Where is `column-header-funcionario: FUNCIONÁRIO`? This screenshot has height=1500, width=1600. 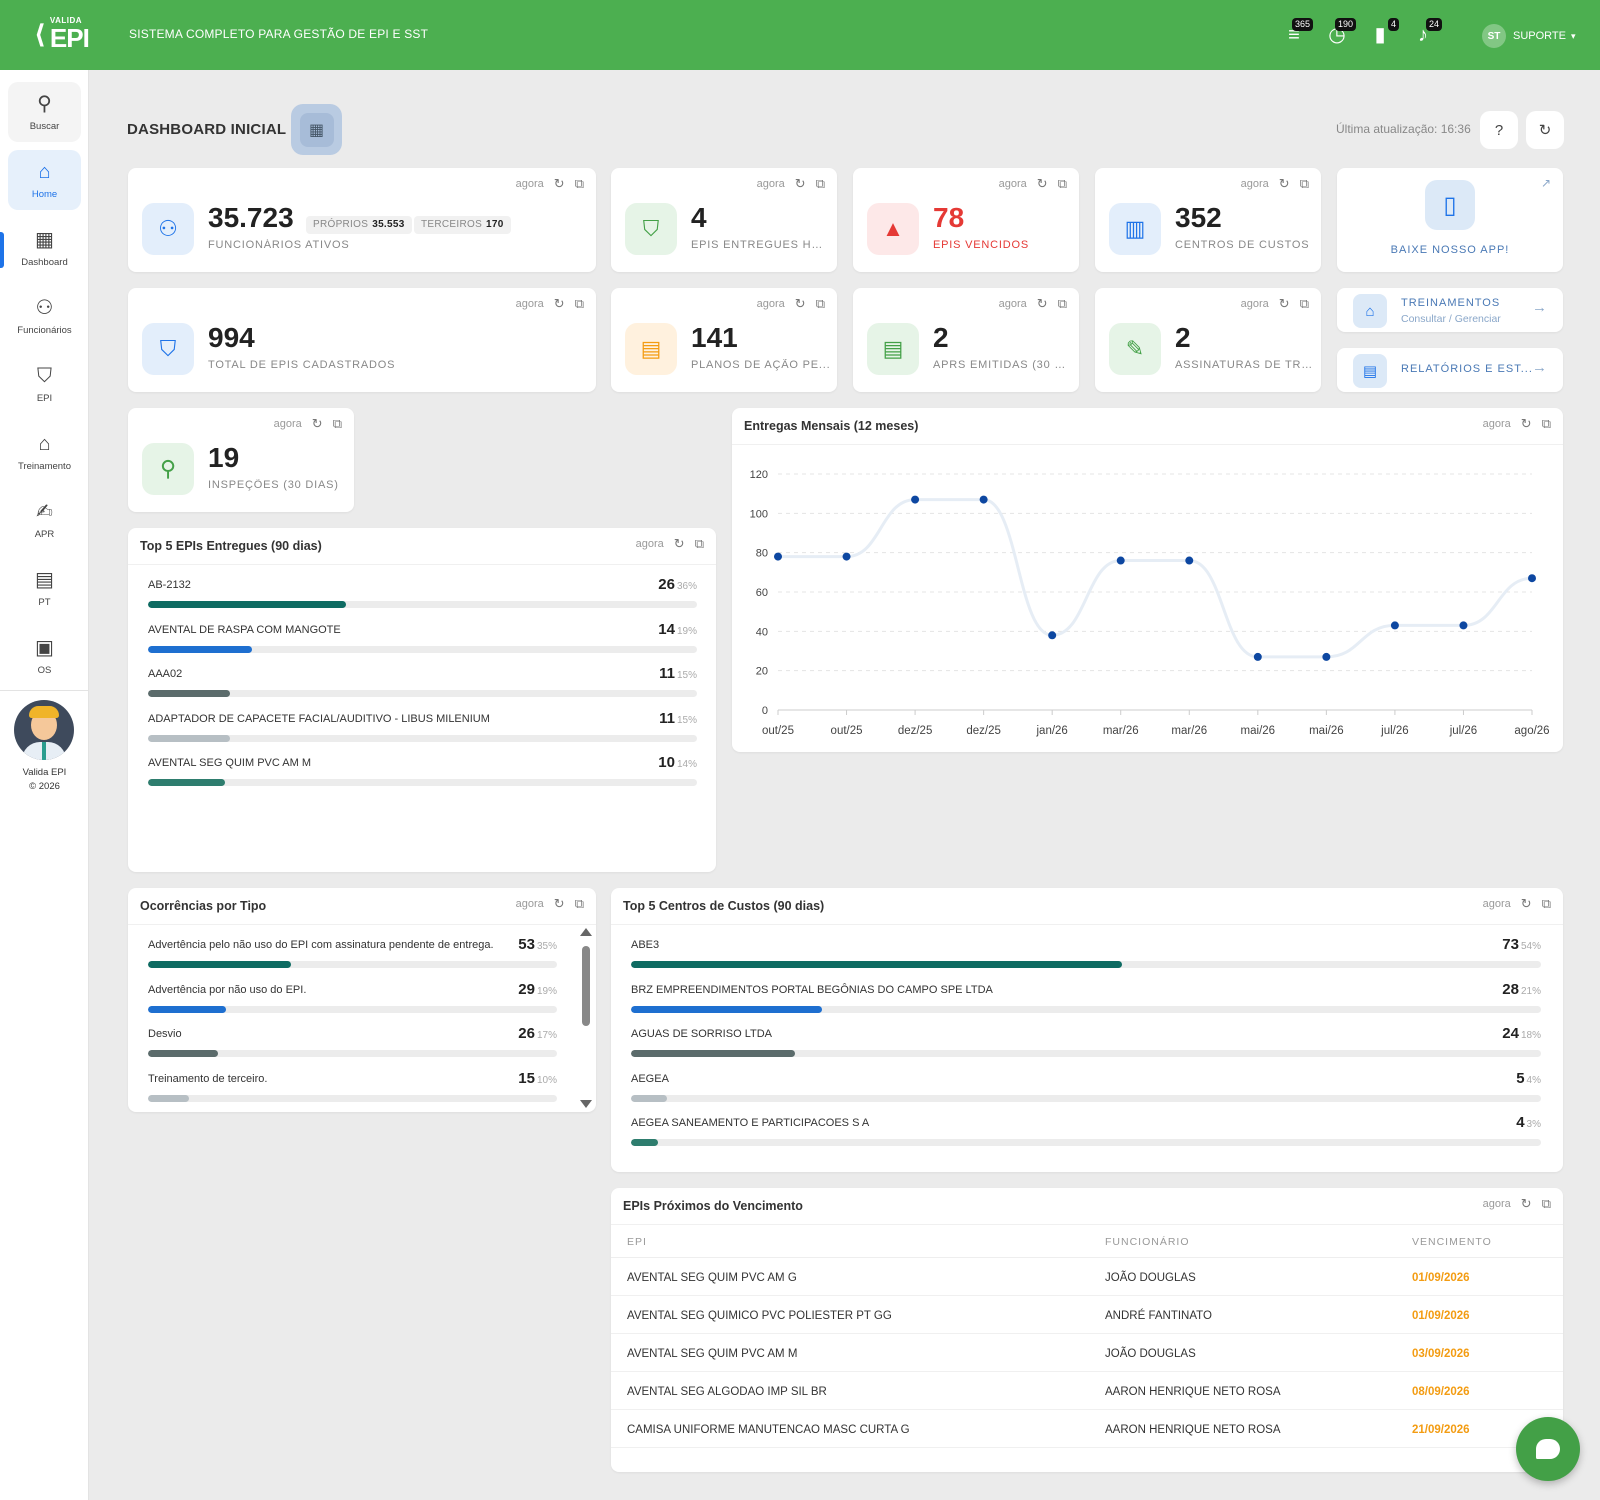
column-header-funcionario: FUNCIONÁRIO is located at coordinates (1147, 1242).